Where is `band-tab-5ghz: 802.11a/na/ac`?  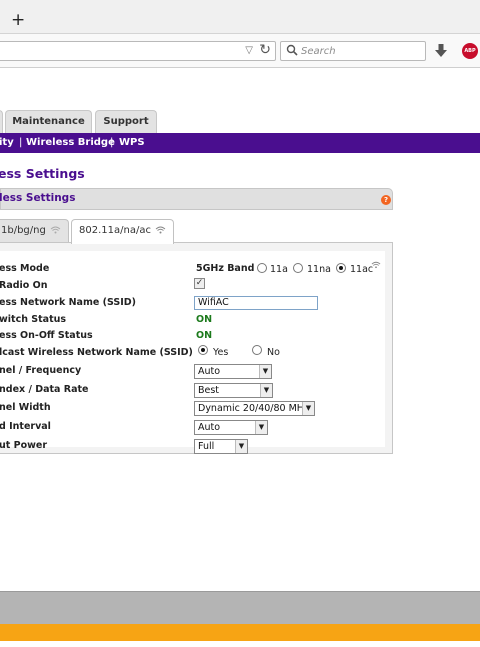 band-tab-5ghz: 802.11a/na/ac is located at coordinates (122, 231).